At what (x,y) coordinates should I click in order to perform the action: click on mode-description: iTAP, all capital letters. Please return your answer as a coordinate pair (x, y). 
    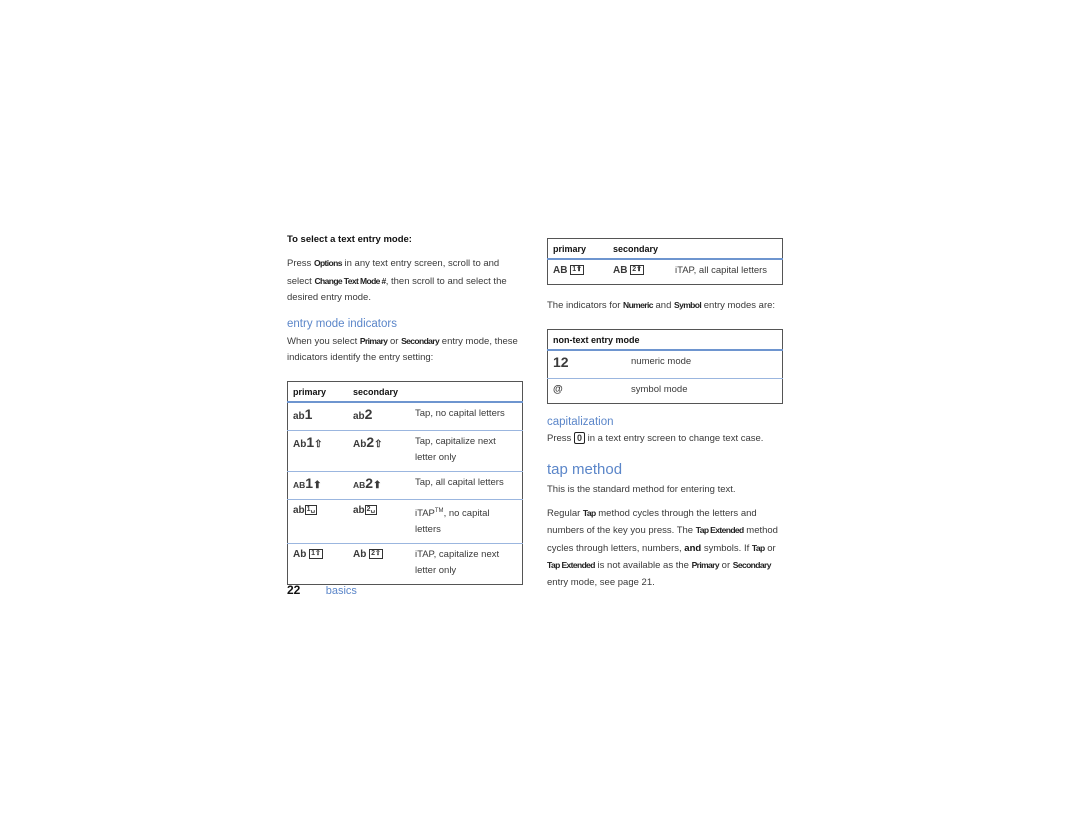
    Looking at the image, I should click on (726, 271).